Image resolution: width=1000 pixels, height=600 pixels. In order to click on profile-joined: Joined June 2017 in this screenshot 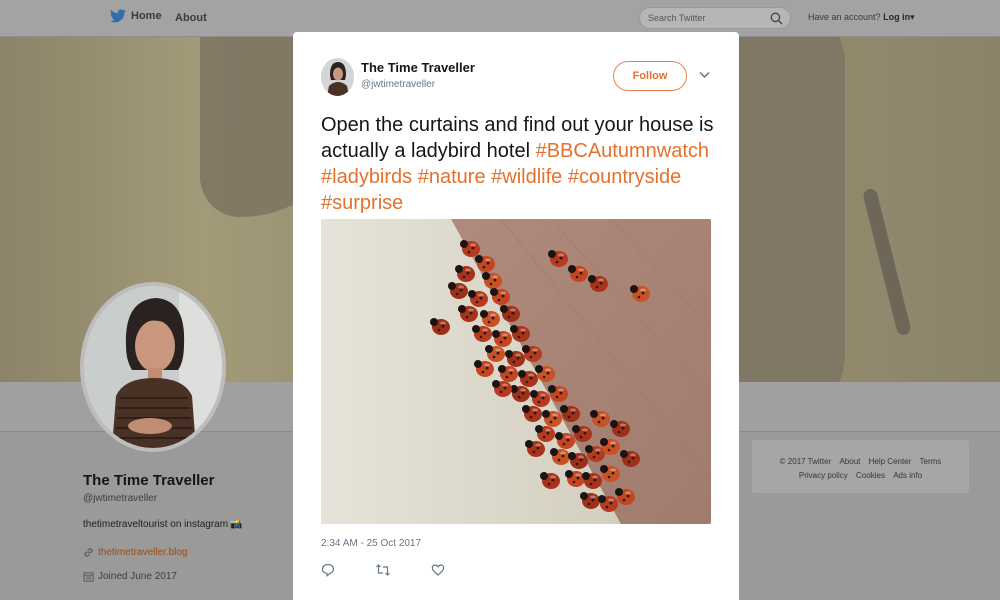, I will do `click(130, 576)`.